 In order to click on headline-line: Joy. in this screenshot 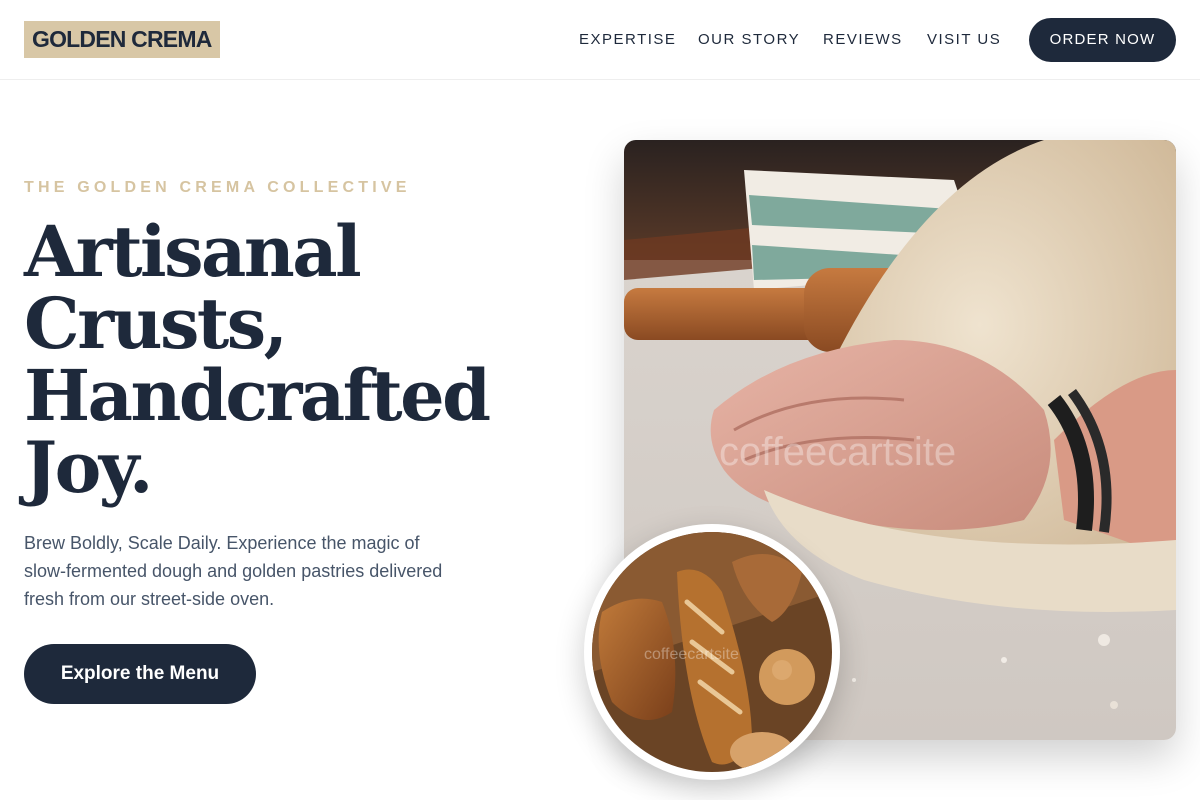, I will do `click(88, 467)`.